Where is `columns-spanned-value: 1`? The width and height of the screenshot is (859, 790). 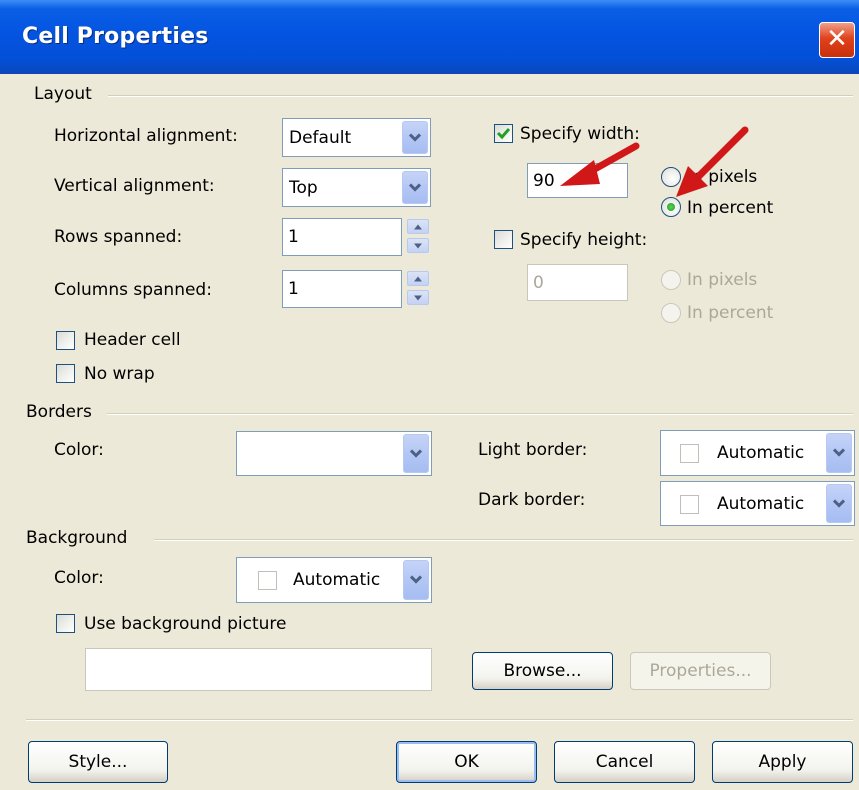
columns-spanned-value: 1 is located at coordinates (293, 289).